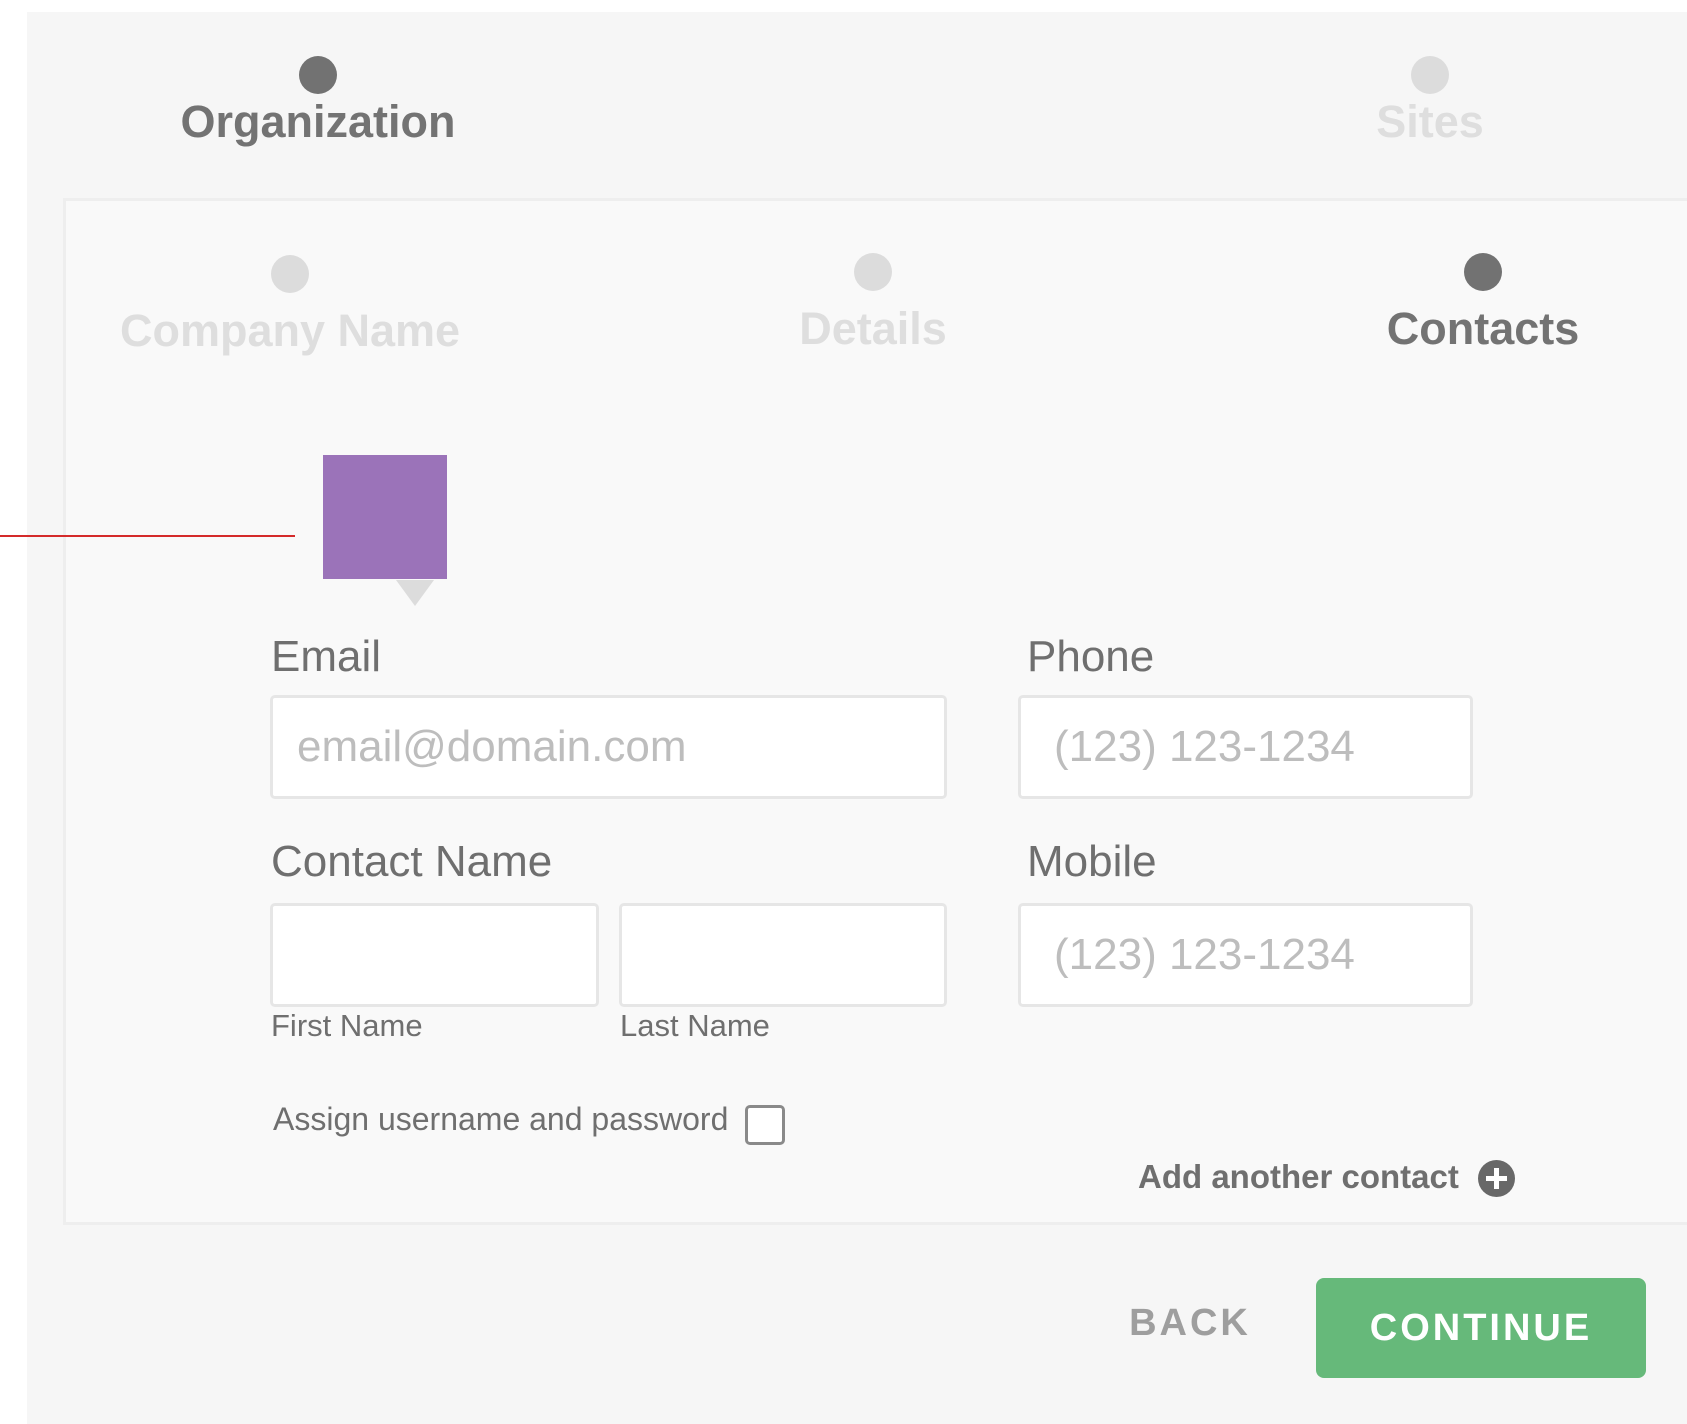  Describe the element at coordinates (695, 1025) in the screenshot. I see `last-name-label: Last Name` at that location.